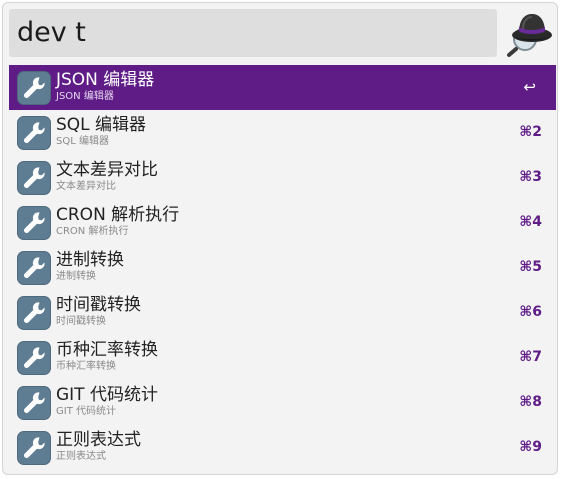 This screenshot has height=479, width=562. I want to click on shortcut-hint: ⌘2, so click(530, 132).